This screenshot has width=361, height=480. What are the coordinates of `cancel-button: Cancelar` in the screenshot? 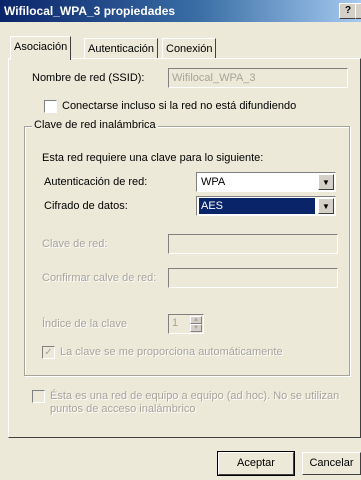 It's located at (331, 463).